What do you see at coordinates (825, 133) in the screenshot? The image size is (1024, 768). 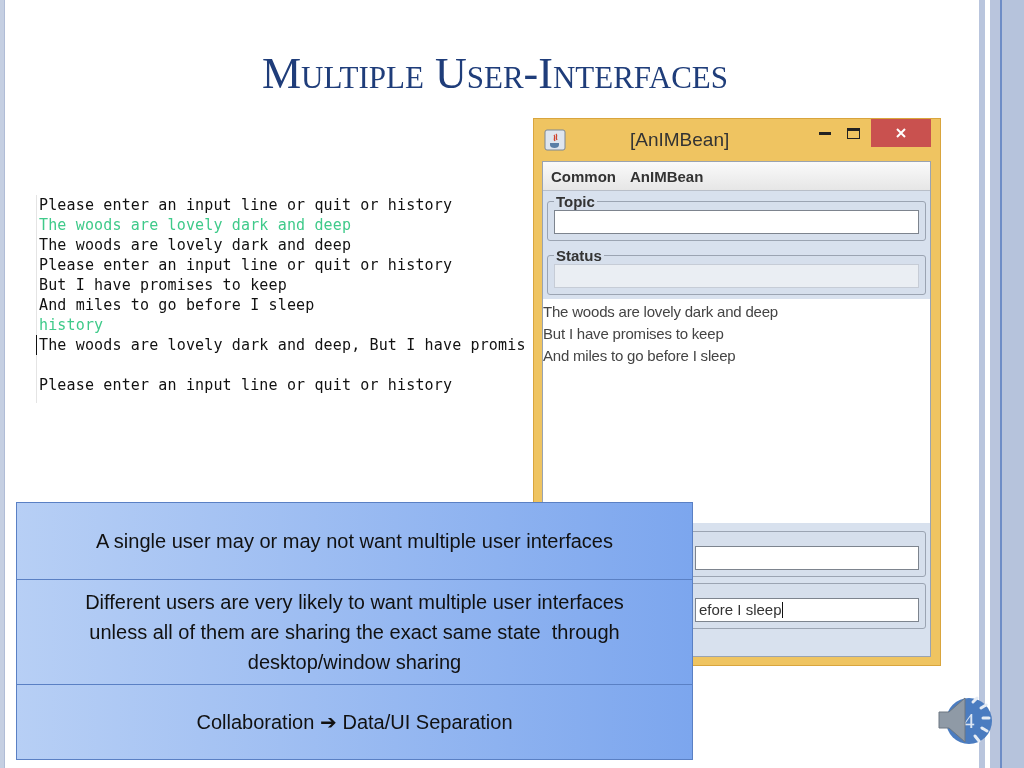 I see `minimize-icon` at bounding box center [825, 133].